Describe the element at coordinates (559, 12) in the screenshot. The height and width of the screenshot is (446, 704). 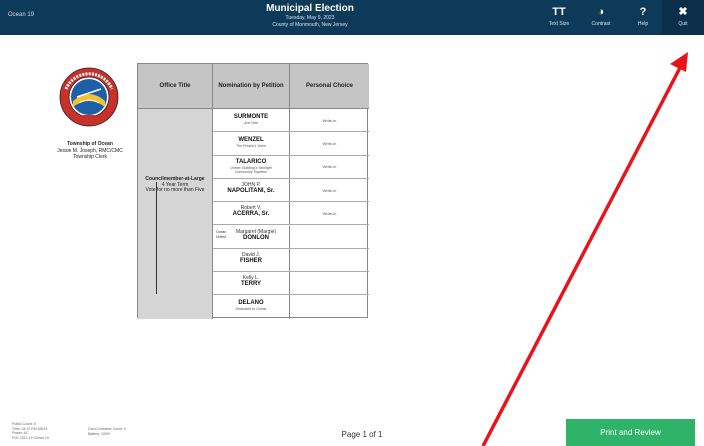
I see `text-size-icon: TT` at that location.